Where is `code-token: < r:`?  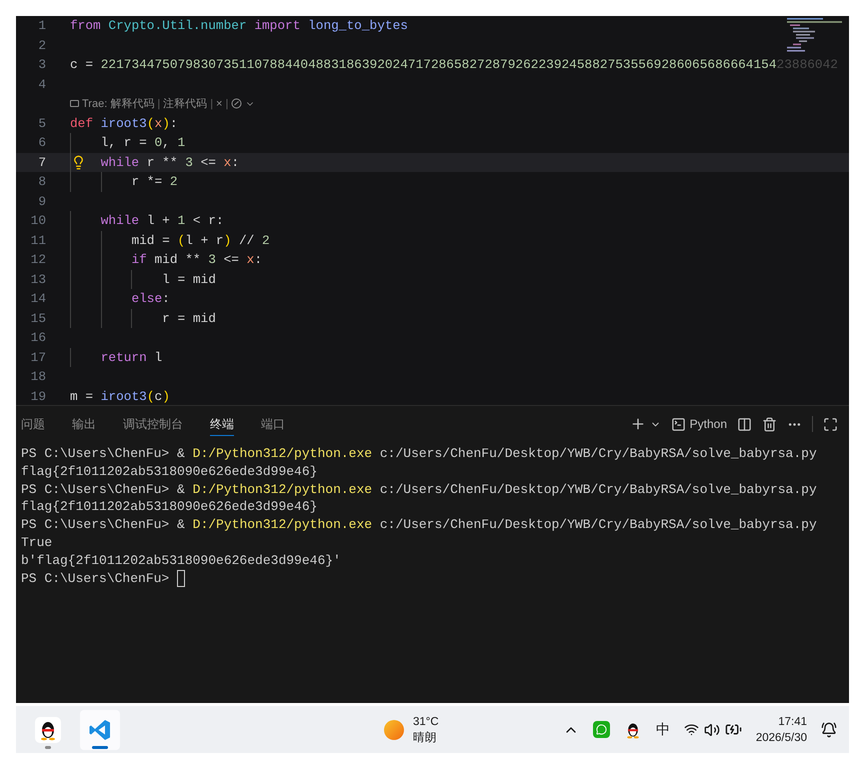 code-token: < r: is located at coordinates (208, 220).